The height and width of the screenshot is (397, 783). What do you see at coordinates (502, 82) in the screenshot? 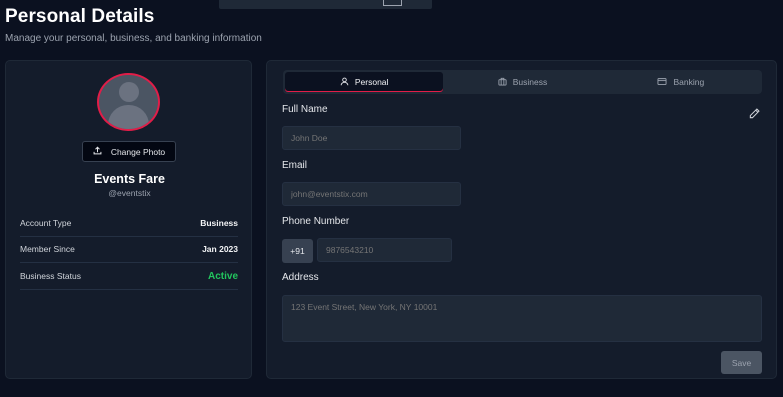
I see `briefcase-icon` at bounding box center [502, 82].